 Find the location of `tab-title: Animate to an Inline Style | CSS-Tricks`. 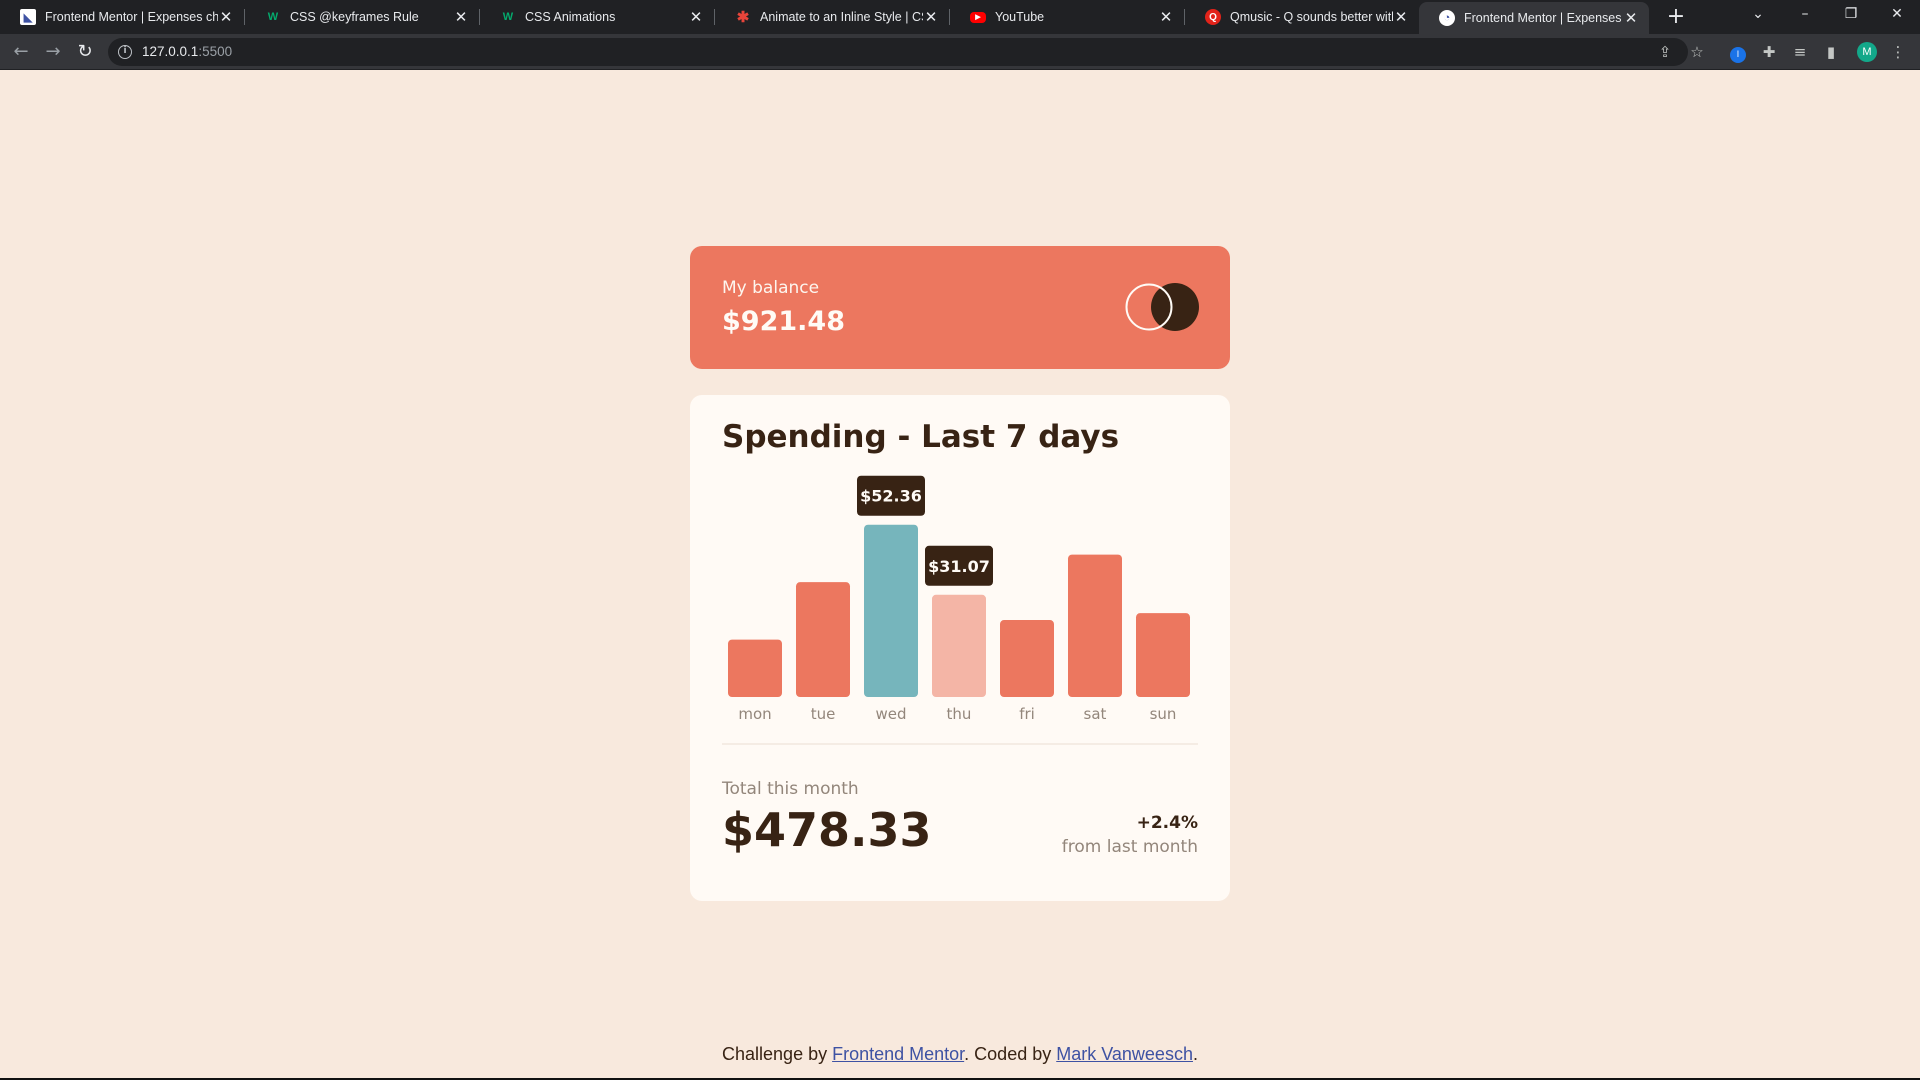

tab-title: Animate to an Inline Style | CSS-Tricks is located at coordinates (841, 17).